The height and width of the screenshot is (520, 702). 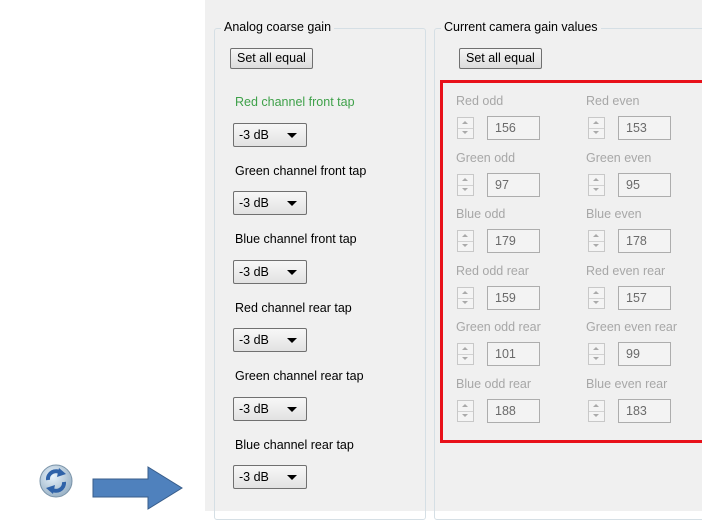 What do you see at coordinates (278, 27) in the screenshot?
I see `analog-group-title: Analog coarse gain` at bounding box center [278, 27].